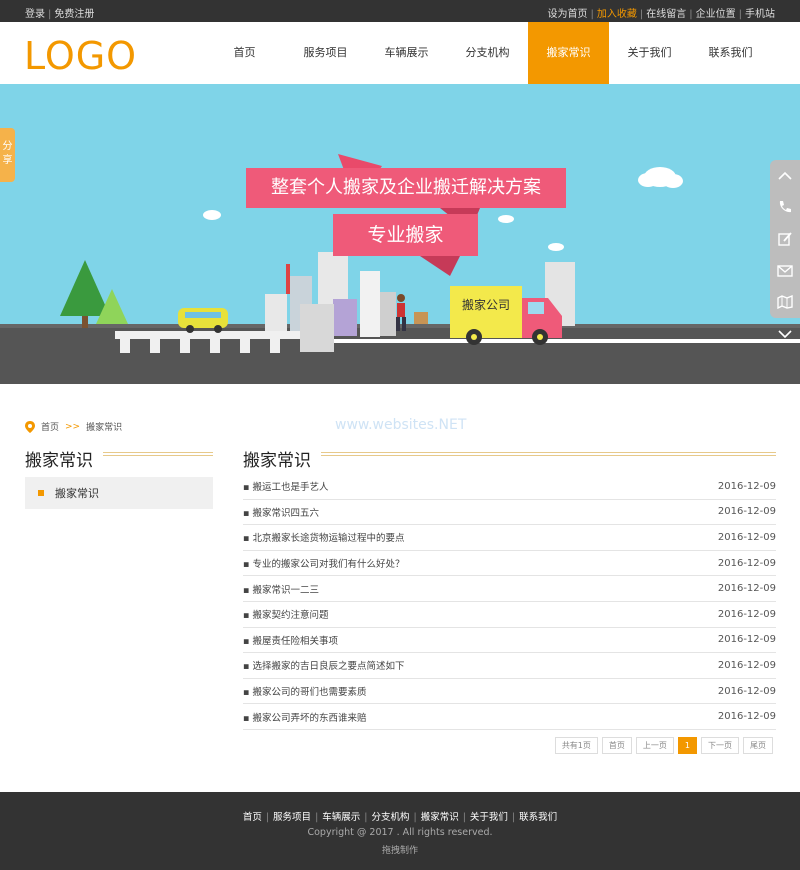 The height and width of the screenshot is (870, 800). Describe the element at coordinates (489, 817) in the screenshot. I see `footer-link-about: 关于我们` at that location.